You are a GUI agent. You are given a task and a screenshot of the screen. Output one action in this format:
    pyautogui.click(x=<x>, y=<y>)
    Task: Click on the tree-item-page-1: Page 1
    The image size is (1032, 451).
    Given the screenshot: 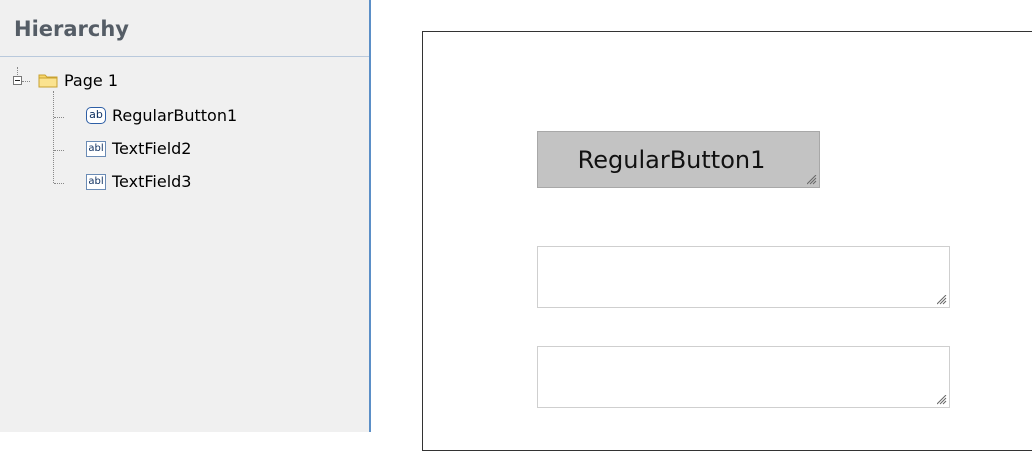 What is the action you would take?
    pyautogui.click(x=91, y=80)
    